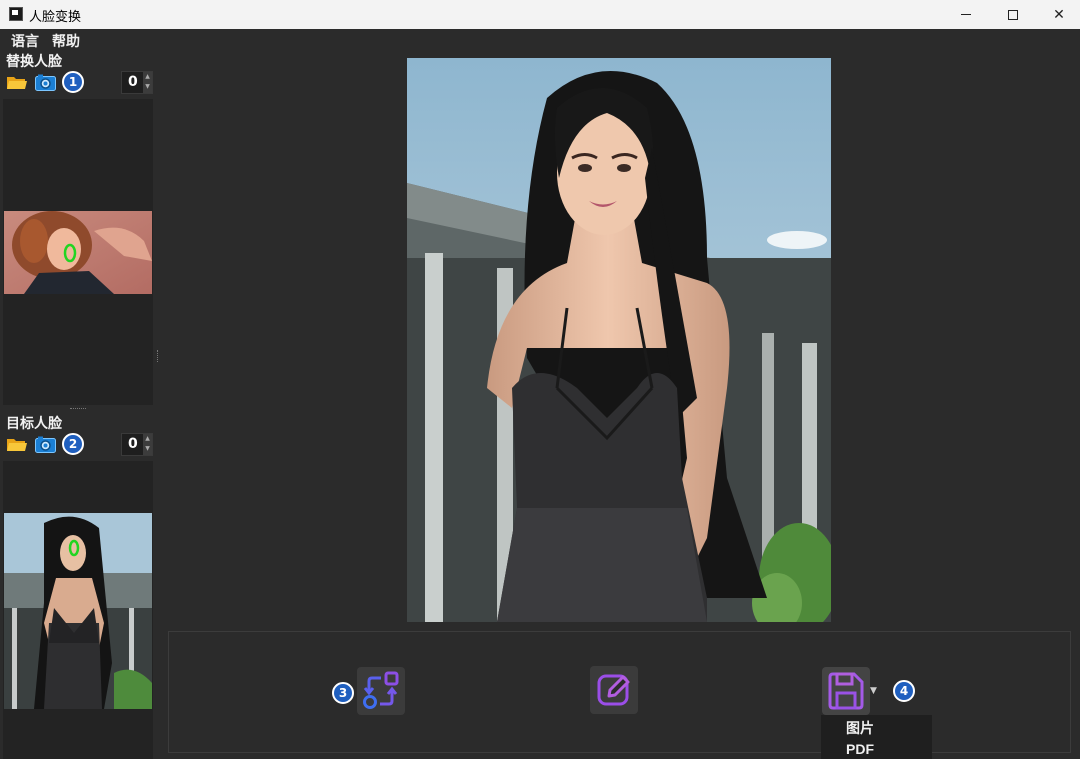  What do you see at coordinates (16, 14) in the screenshot?
I see `app-icon` at bounding box center [16, 14].